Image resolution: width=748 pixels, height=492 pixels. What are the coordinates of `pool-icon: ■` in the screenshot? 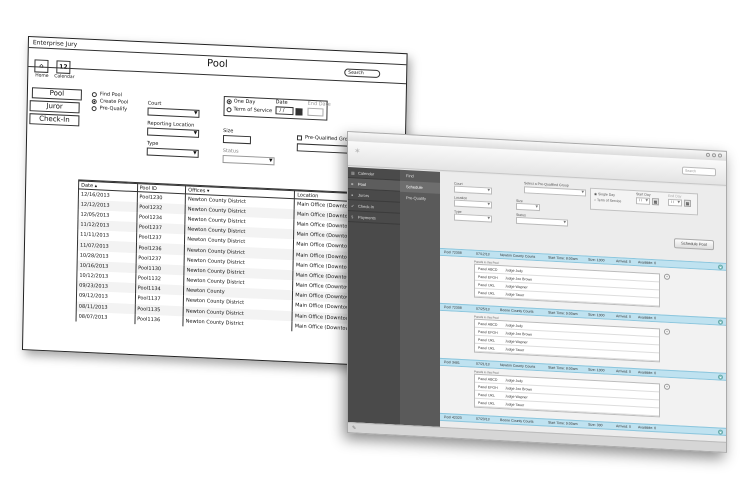 It's located at (352, 183).